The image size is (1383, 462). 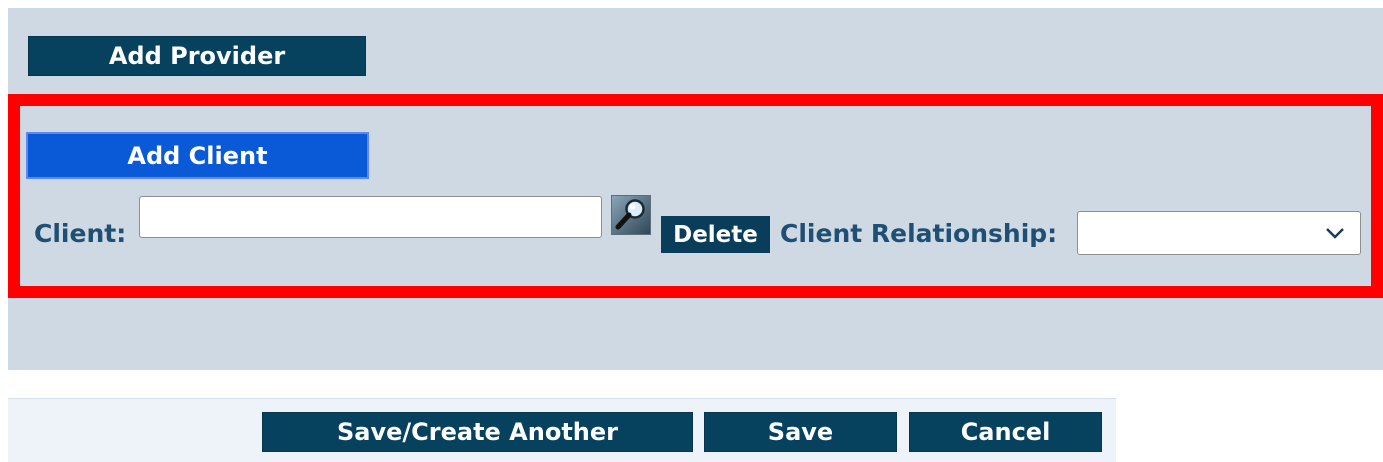 What do you see at coordinates (1219, 233) in the screenshot?
I see `client-relationship-select` at bounding box center [1219, 233].